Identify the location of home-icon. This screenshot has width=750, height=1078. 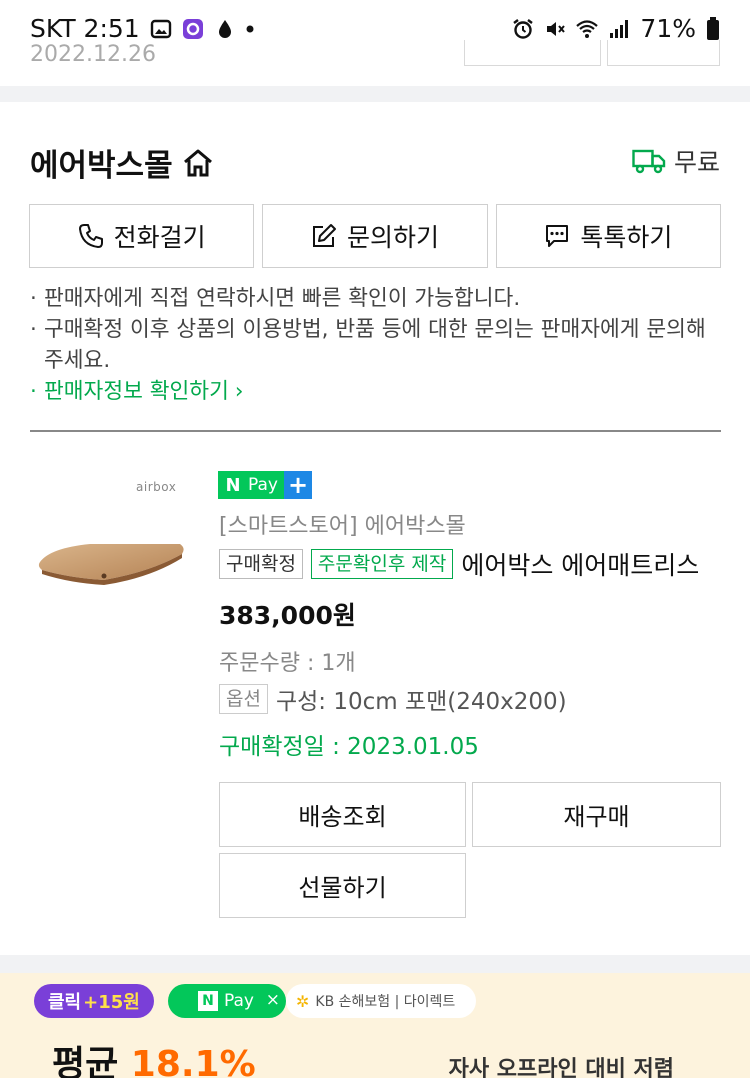
(197, 162).